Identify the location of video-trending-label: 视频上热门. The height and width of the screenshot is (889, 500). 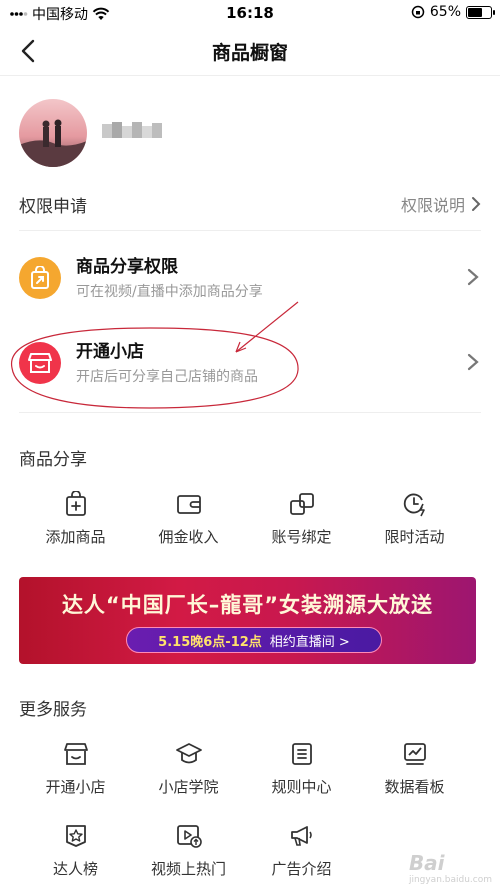
(188, 869).